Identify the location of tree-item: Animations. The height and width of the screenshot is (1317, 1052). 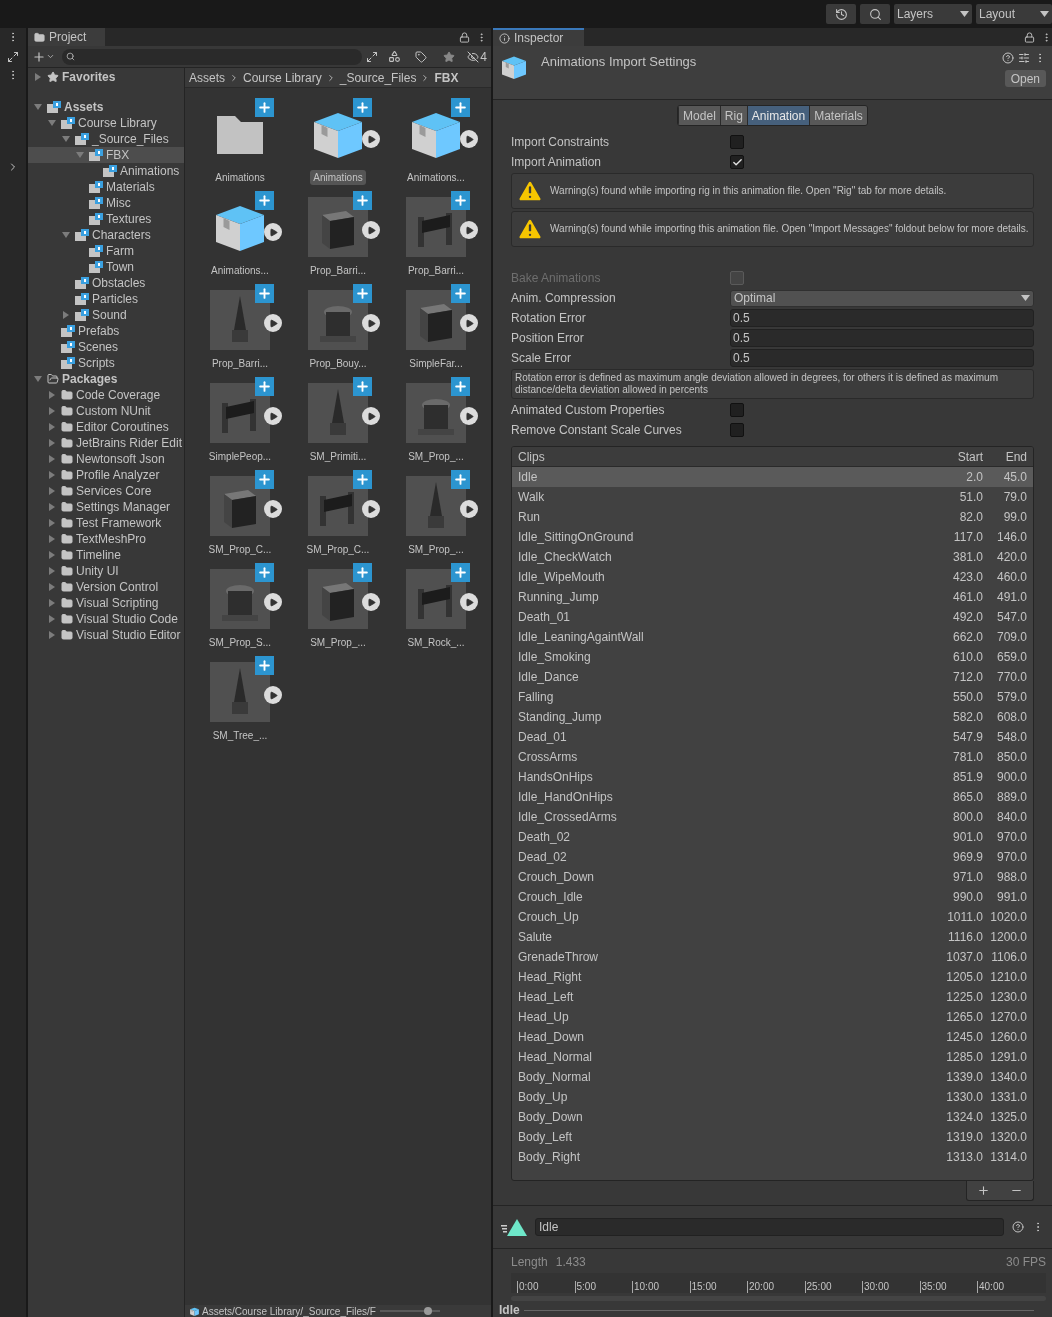
(106, 171).